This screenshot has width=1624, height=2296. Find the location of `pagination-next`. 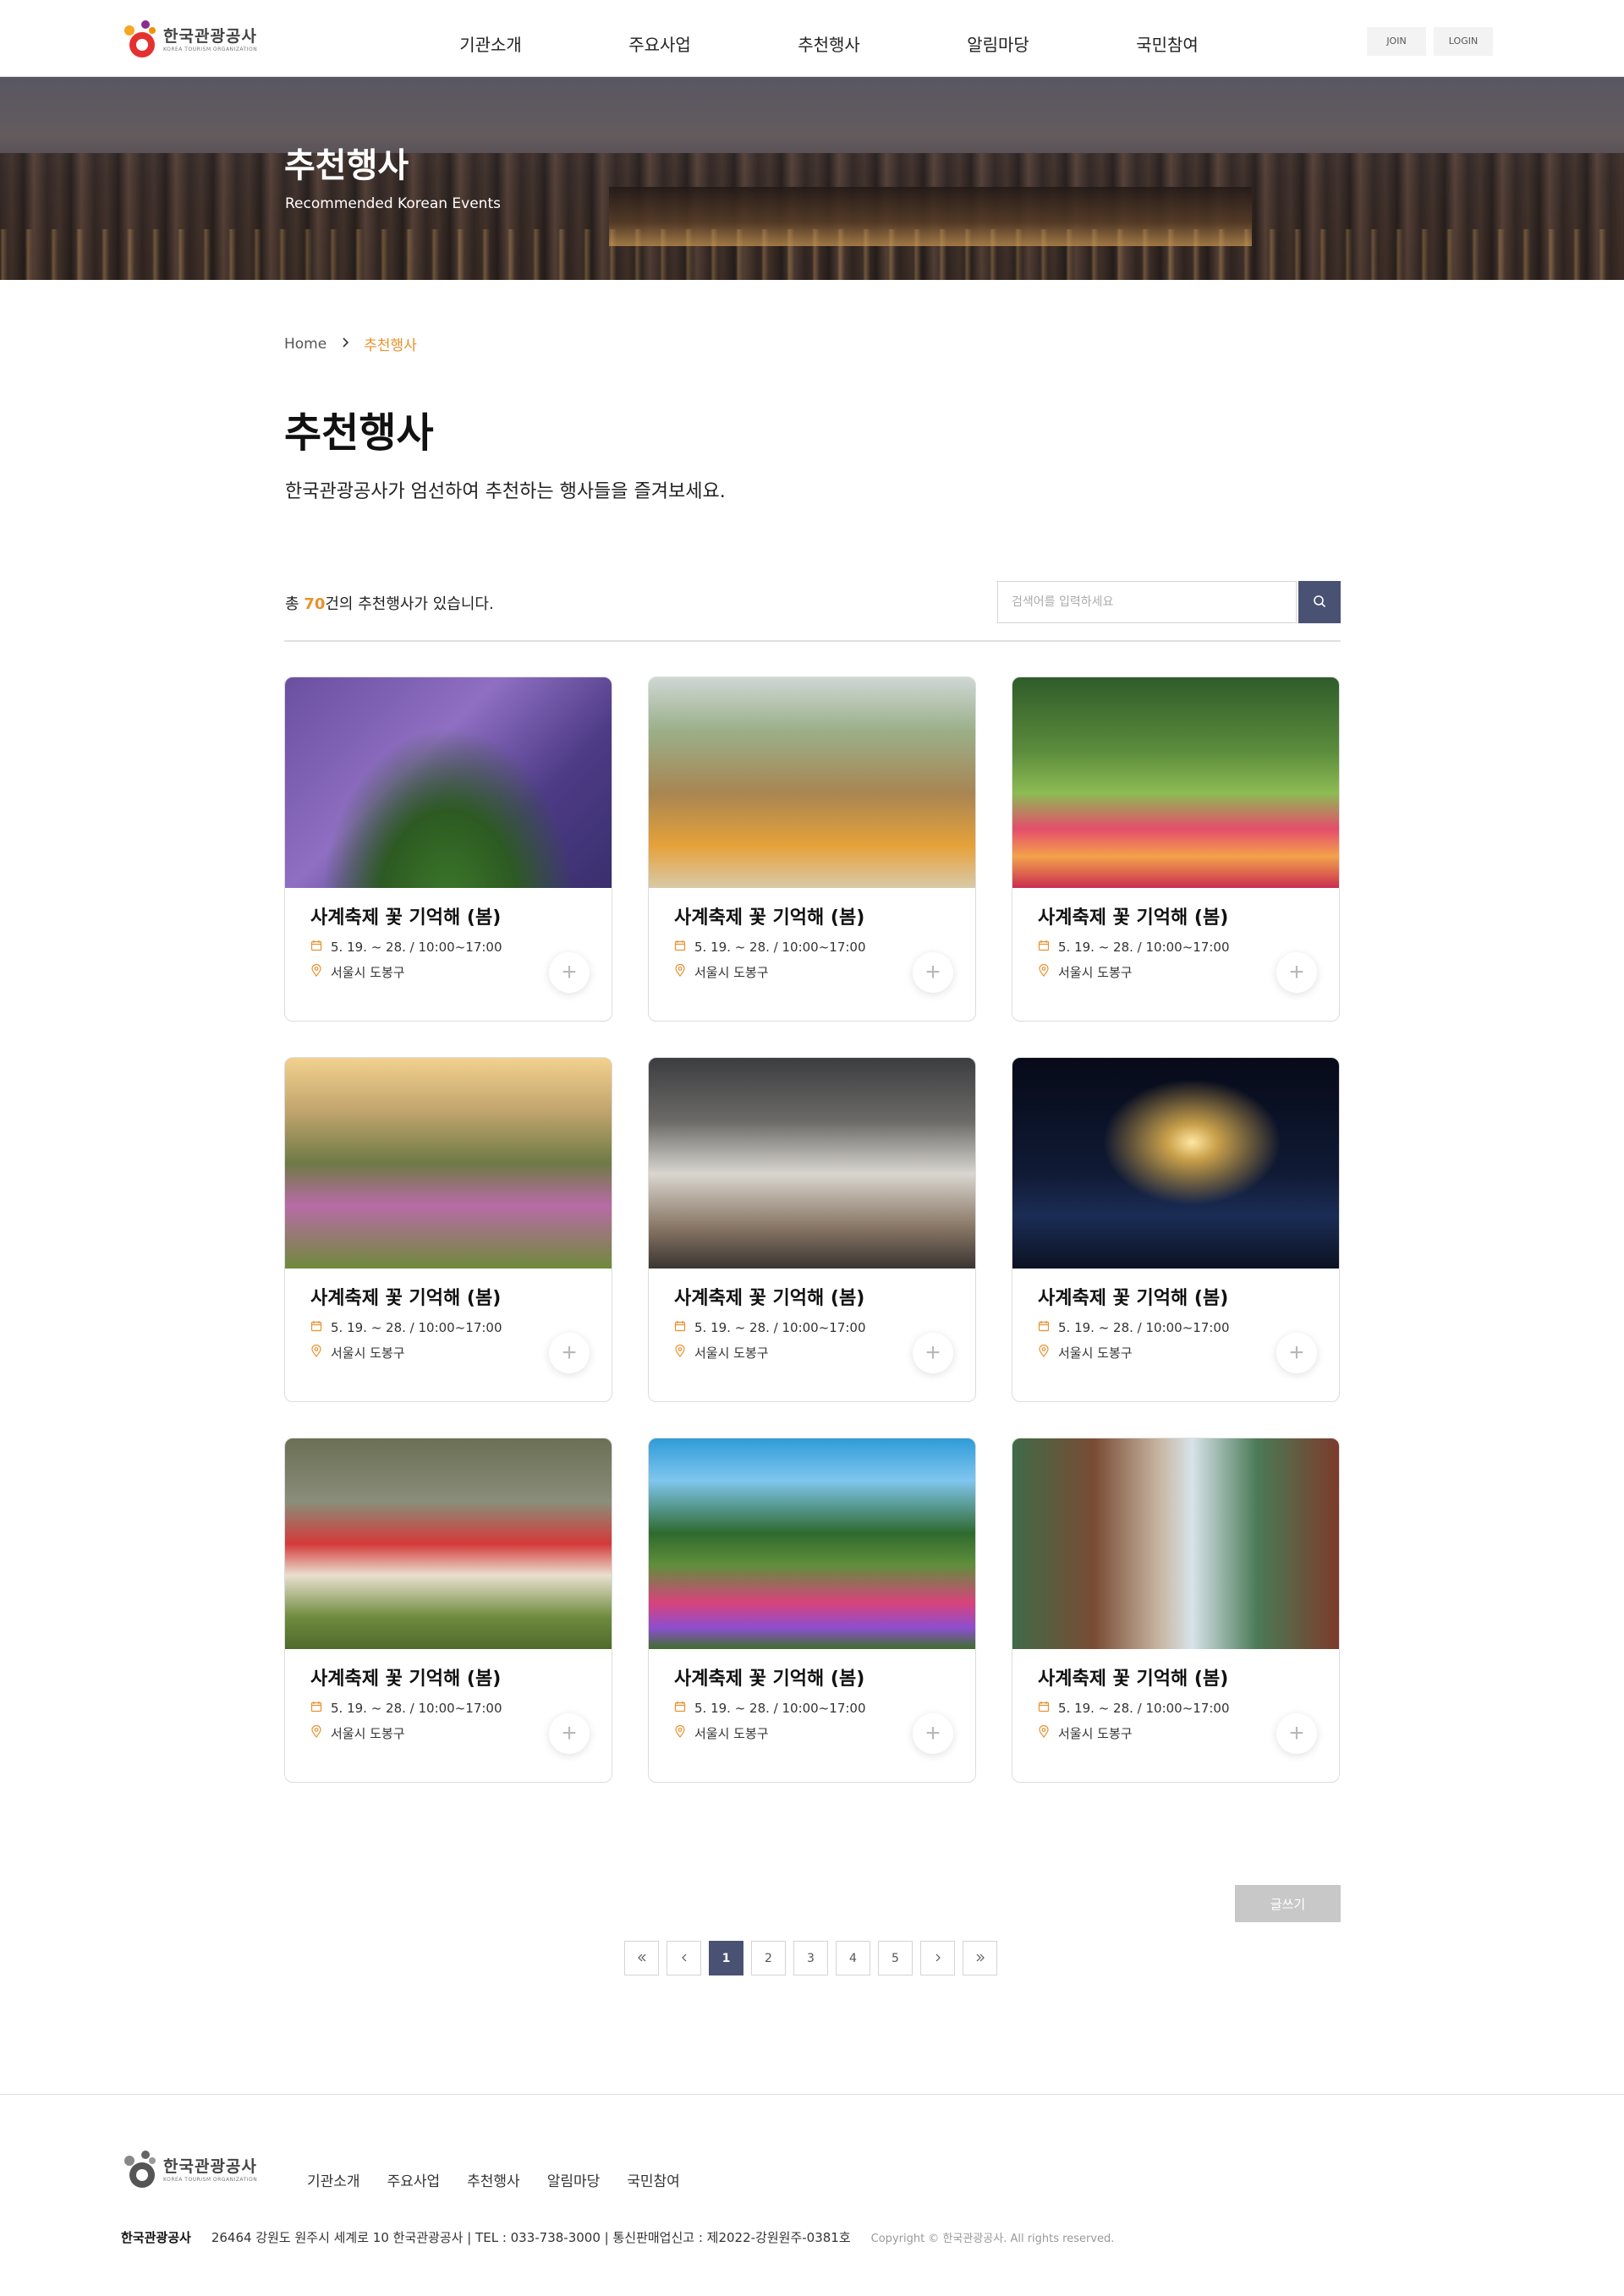

pagination-next is located at coordinates (938, 1958).